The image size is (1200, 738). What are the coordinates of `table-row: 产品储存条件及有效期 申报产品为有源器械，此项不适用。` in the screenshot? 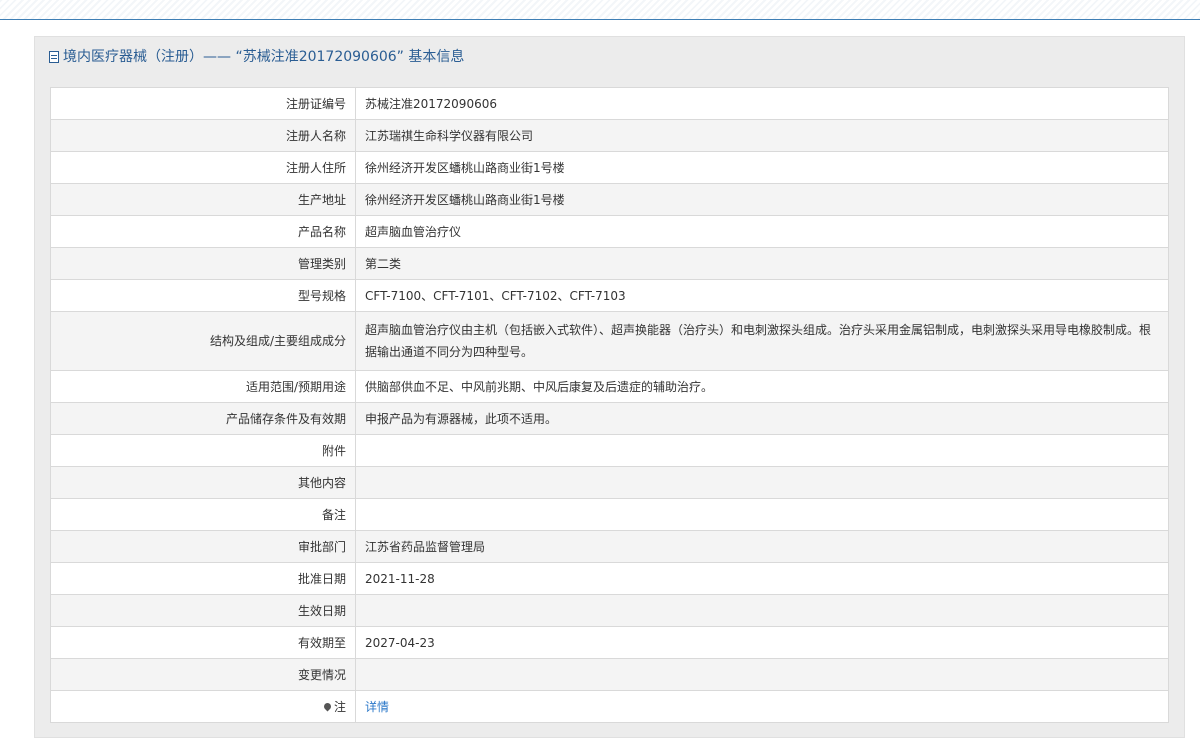 It's located at (609, 418).